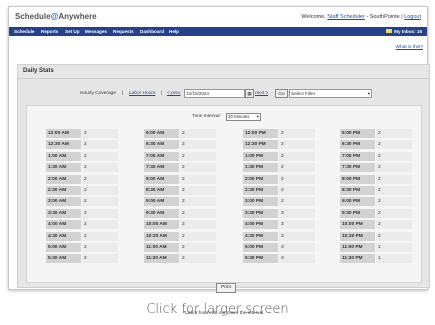 This screenshot has width=435, height=325. I want to click on nav-help: Help, so click(174, 31).